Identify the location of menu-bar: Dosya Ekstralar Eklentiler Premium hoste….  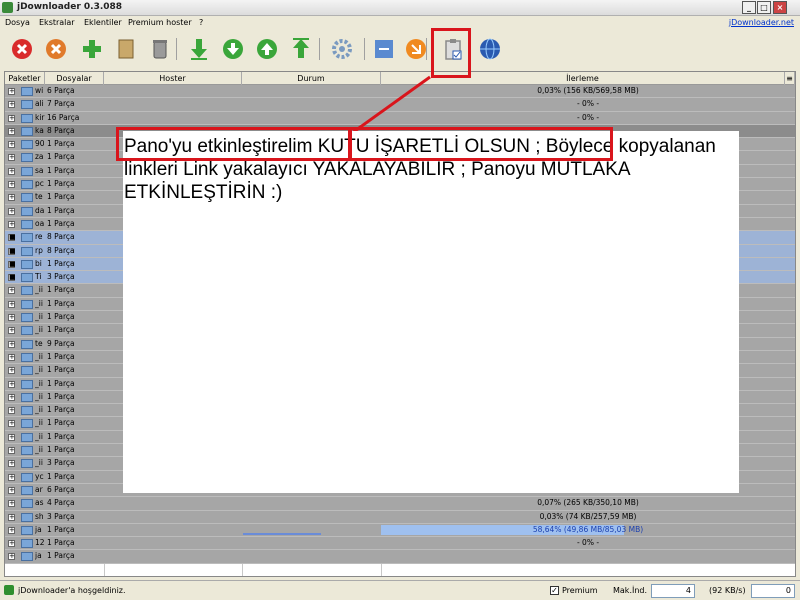
(400, 23).